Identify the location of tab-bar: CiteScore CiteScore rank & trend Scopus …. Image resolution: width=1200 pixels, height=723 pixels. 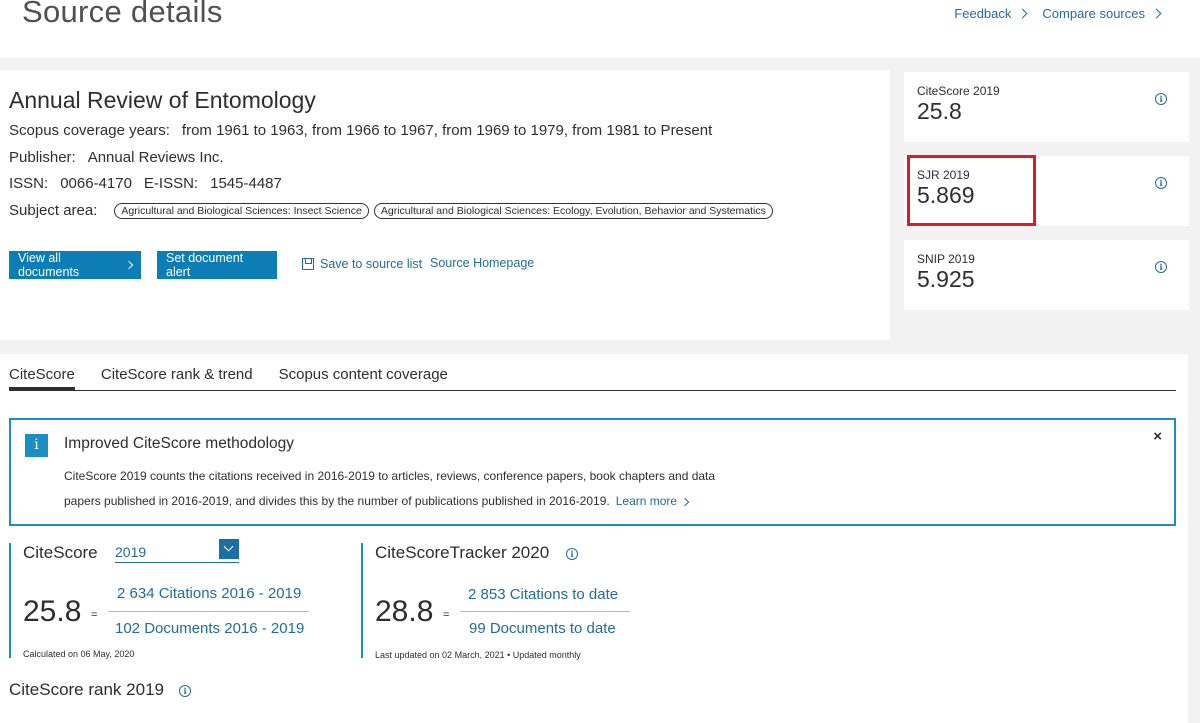
(592, 378).